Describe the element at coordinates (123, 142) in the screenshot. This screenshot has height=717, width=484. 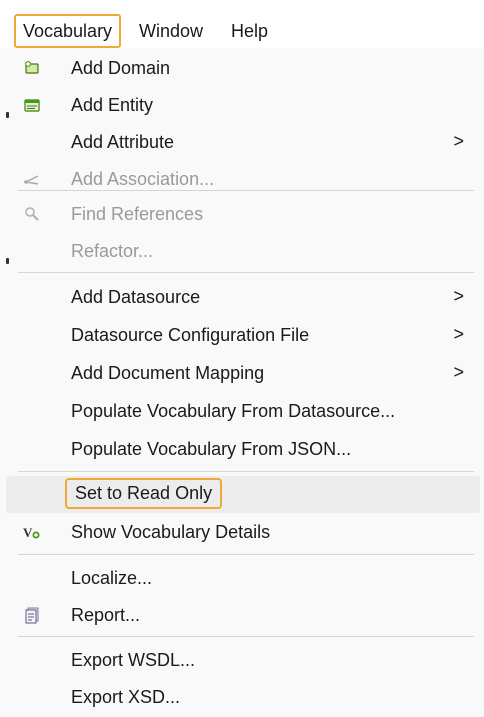
I see `menu-item-label: Add Attribute` at that location.